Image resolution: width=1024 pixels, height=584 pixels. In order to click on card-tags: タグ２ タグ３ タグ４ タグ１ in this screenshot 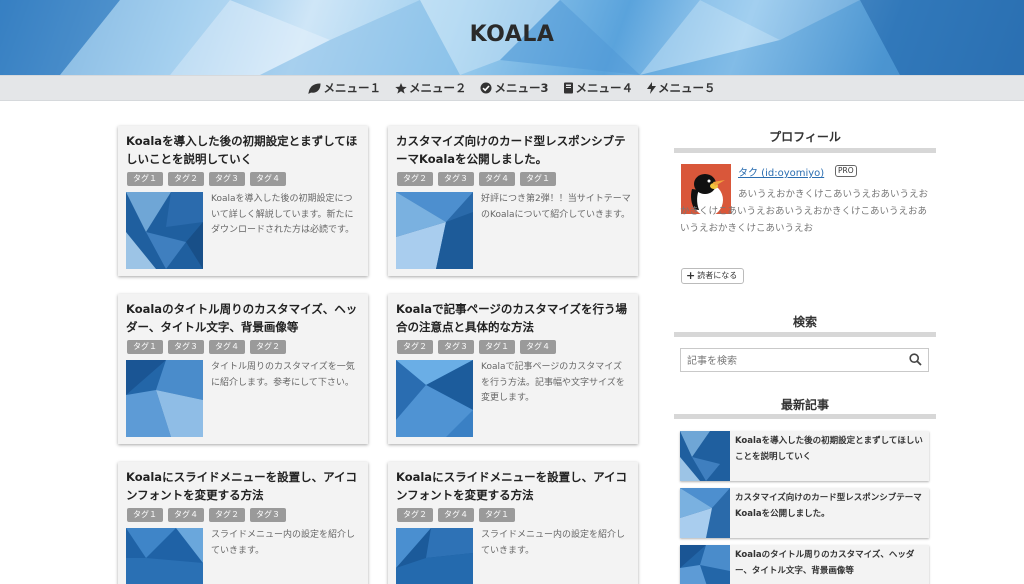, I will do `click(479, 179)`.